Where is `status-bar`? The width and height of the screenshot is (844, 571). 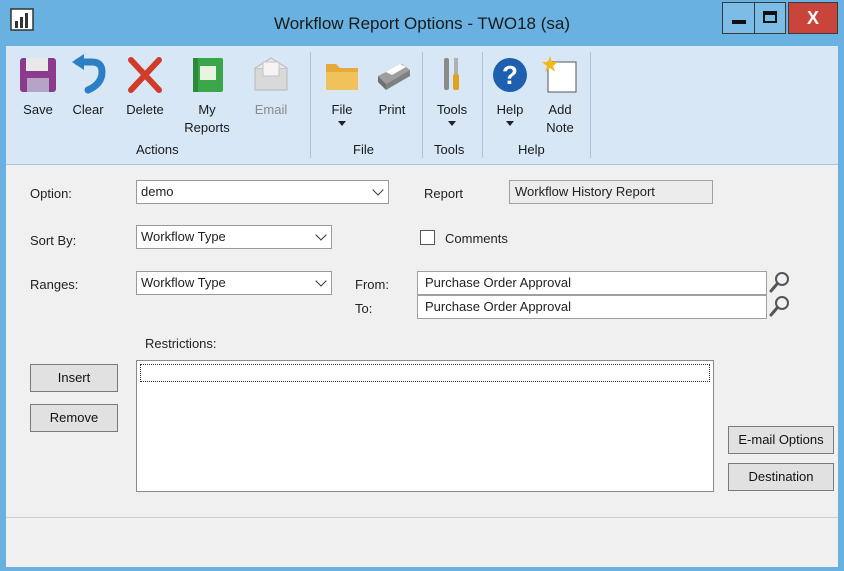
status-bar is located at coordinates (422, 542).